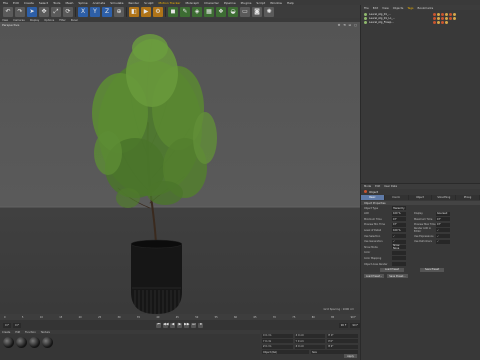 The width and height of the screenshot is (480, 360). I want to click on menu-item-plugins: Plugins, so click(246, 3).